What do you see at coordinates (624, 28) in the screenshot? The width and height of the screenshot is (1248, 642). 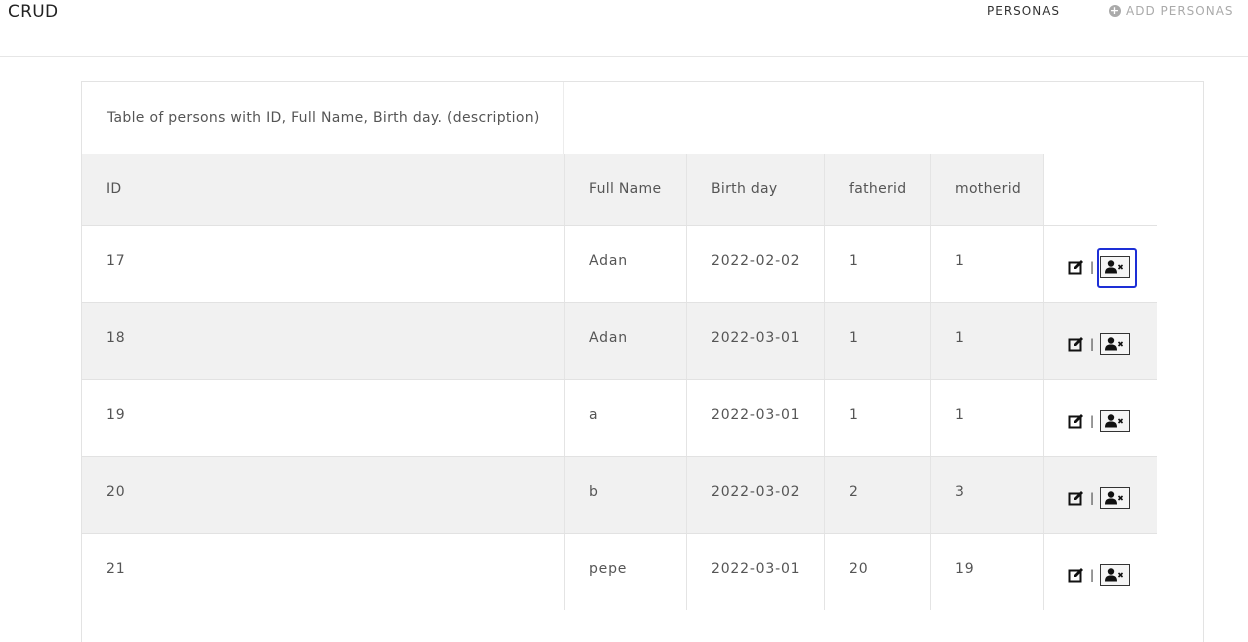 I see `navbar: CRUD PERSONAS + ADD PERSONAS` at bounding box center [624, 28].